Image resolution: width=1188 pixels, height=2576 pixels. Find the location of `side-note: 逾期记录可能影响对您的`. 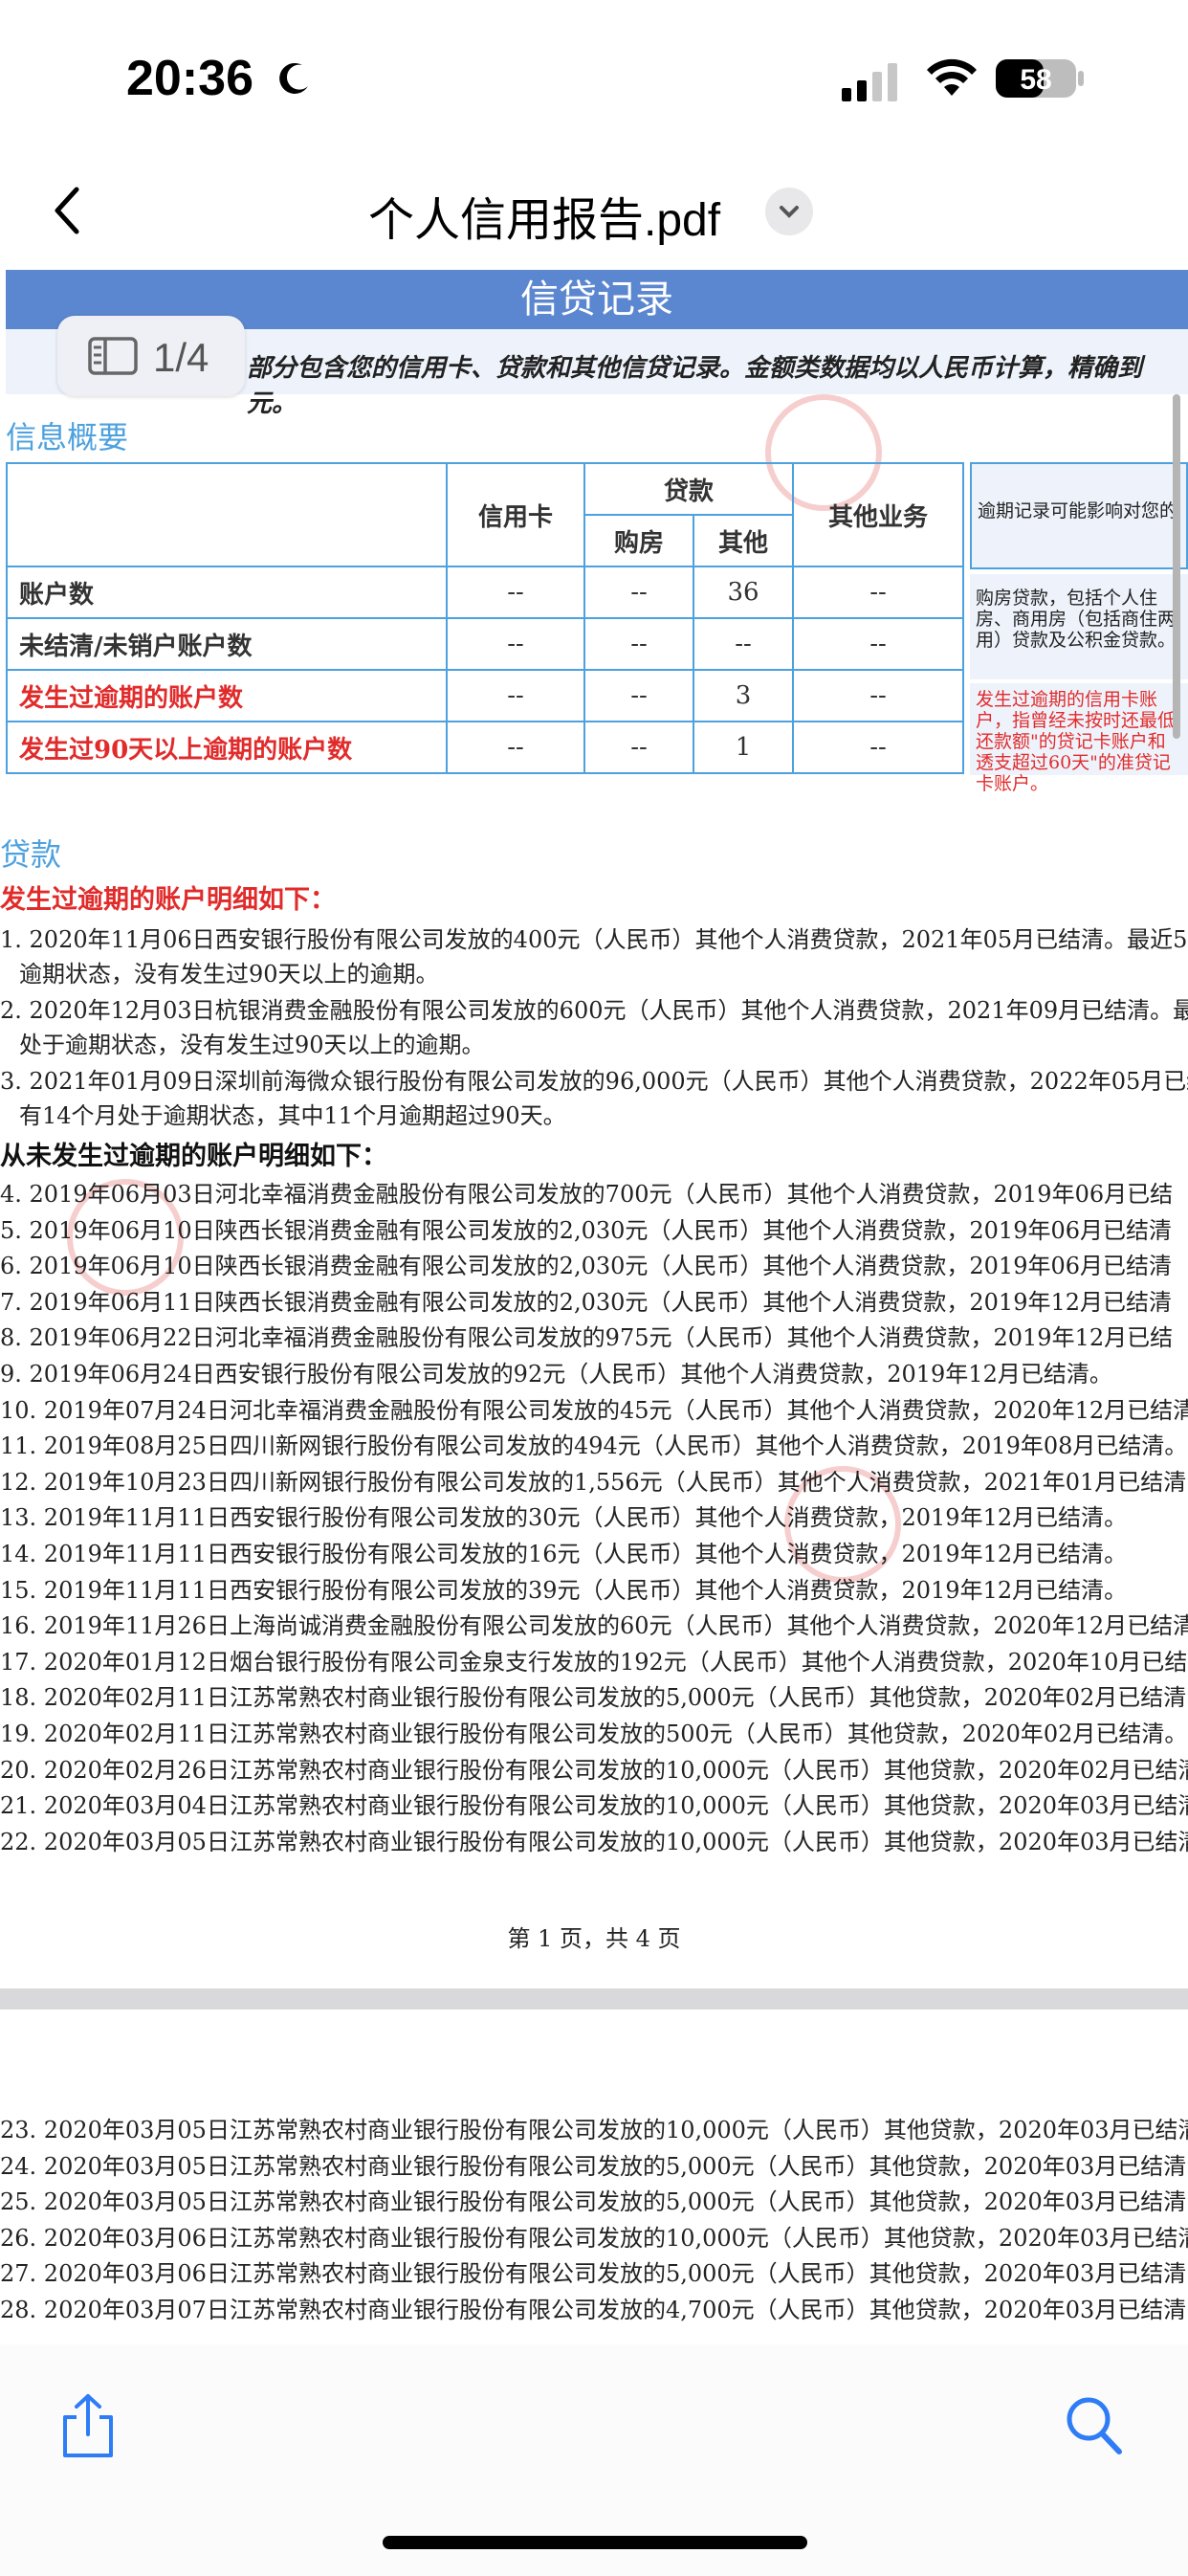

side-note: 逾期记录可能影响对您的 is located at coordinates (1079, 515).